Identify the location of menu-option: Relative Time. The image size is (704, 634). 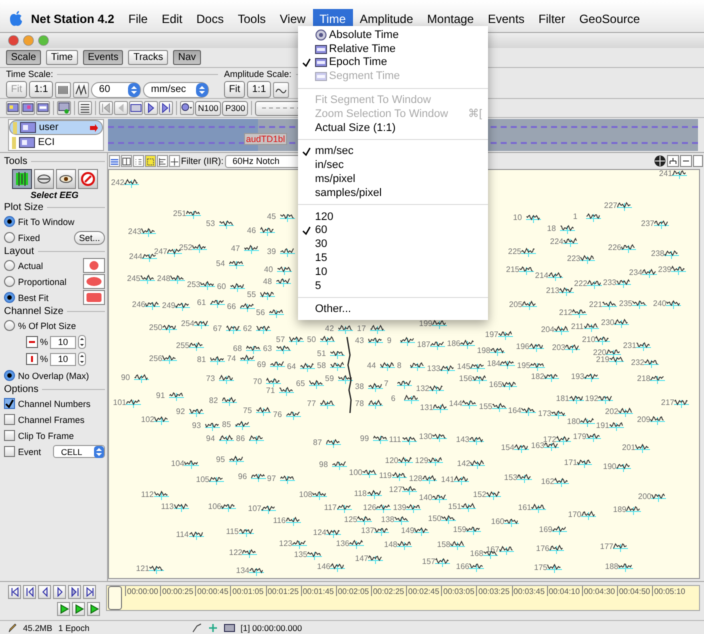
(393, 49).